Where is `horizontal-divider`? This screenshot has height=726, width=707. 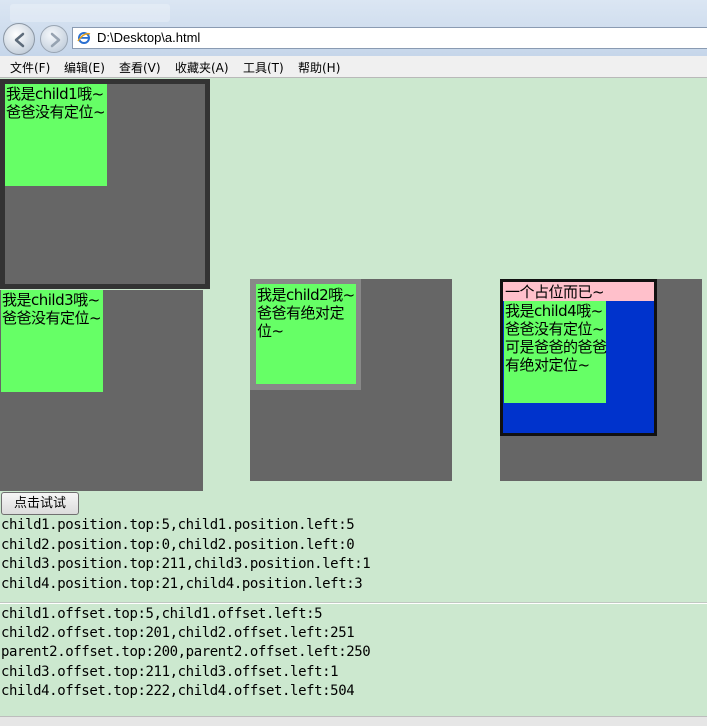
horizontal-divider is located at coordinates (353, 603).